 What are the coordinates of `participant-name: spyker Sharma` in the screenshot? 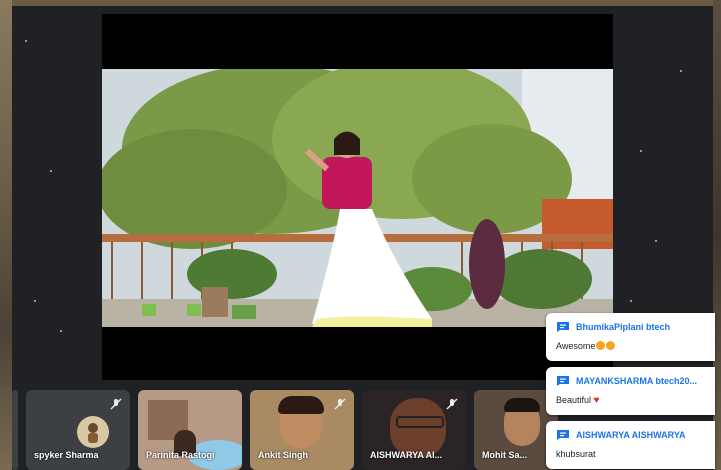 It's located at (66, 455).